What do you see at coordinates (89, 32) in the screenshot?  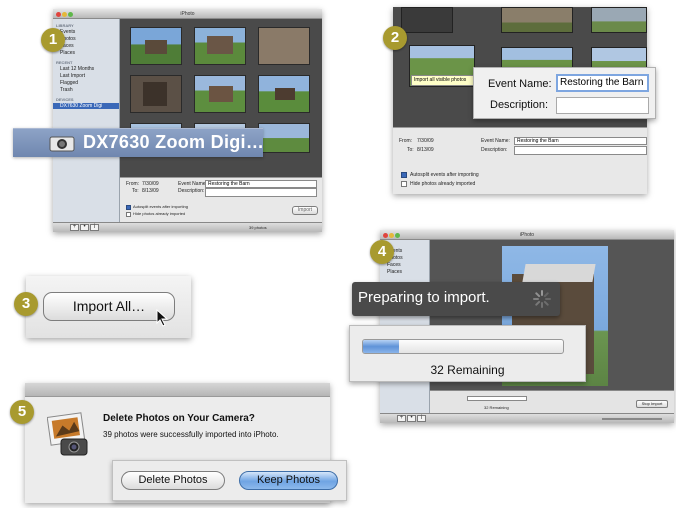 I see `sidebar-item-events: Events` at bounding box center [89, 32].